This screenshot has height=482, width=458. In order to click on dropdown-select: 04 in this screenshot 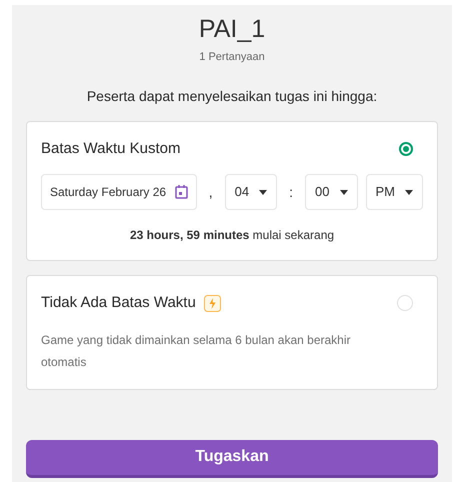, I will do `click(251, 192)`.